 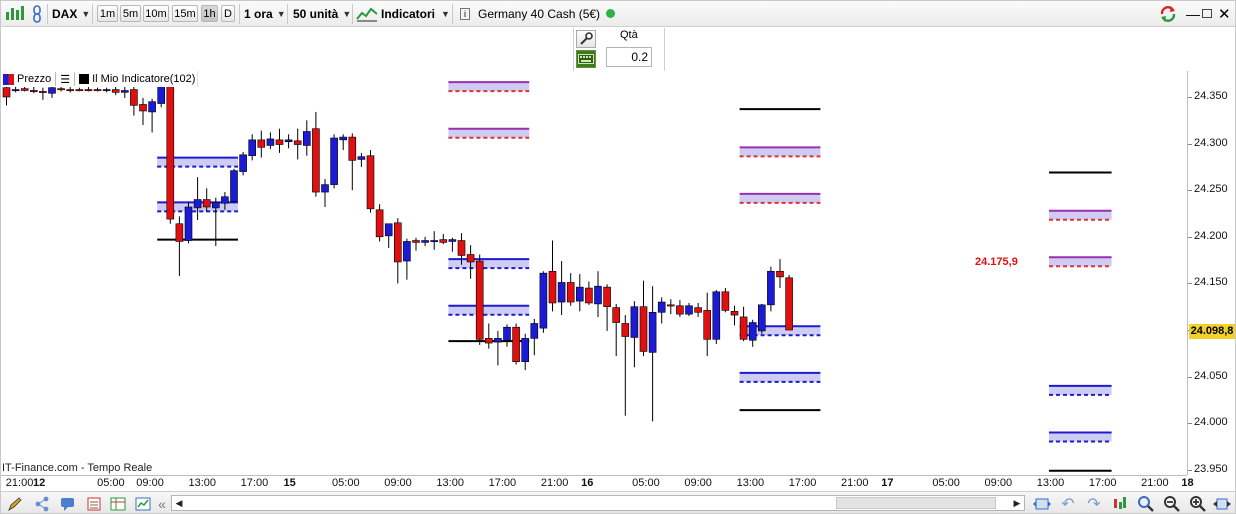 I want to click on link-icon, so click(x=38, y=13).